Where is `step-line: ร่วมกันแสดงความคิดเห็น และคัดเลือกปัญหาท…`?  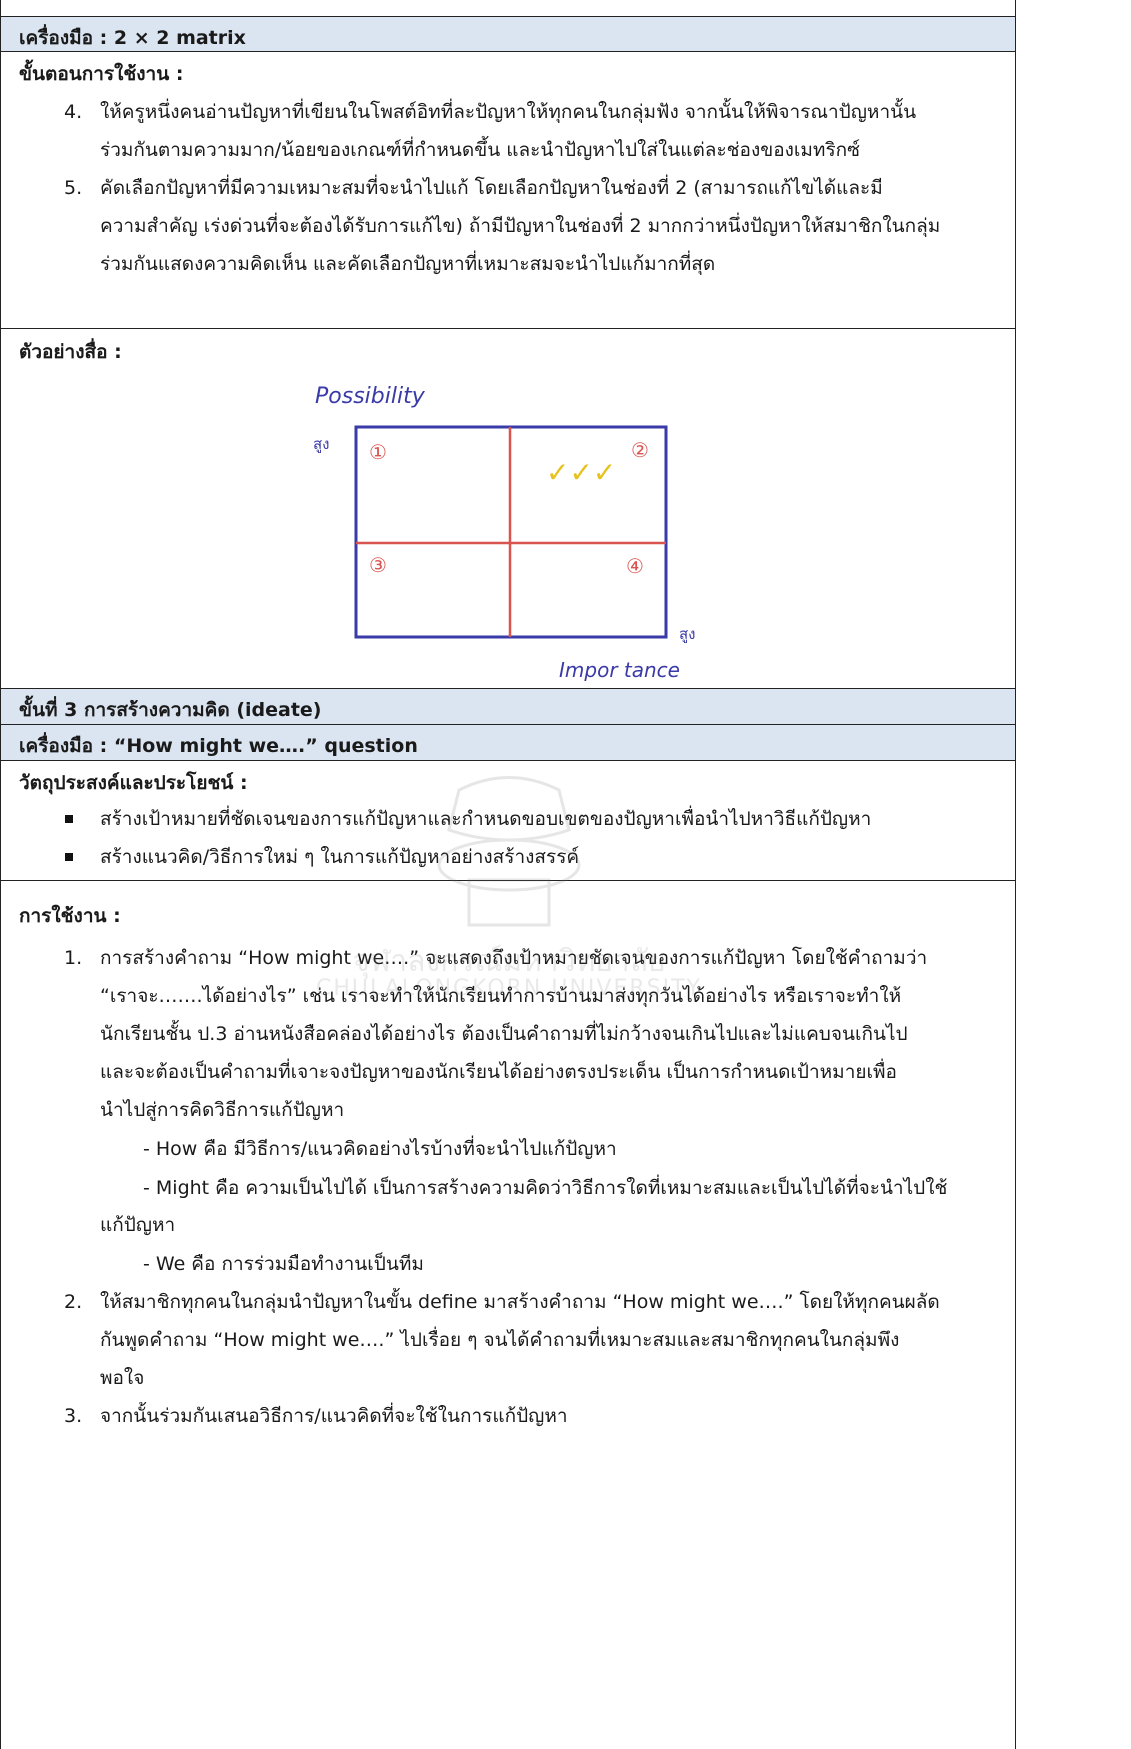
step-line: ร่วมกันแสดงความคิดเห็น และคัดเลือกปัญหาท… is located at coordinates (408, 264).